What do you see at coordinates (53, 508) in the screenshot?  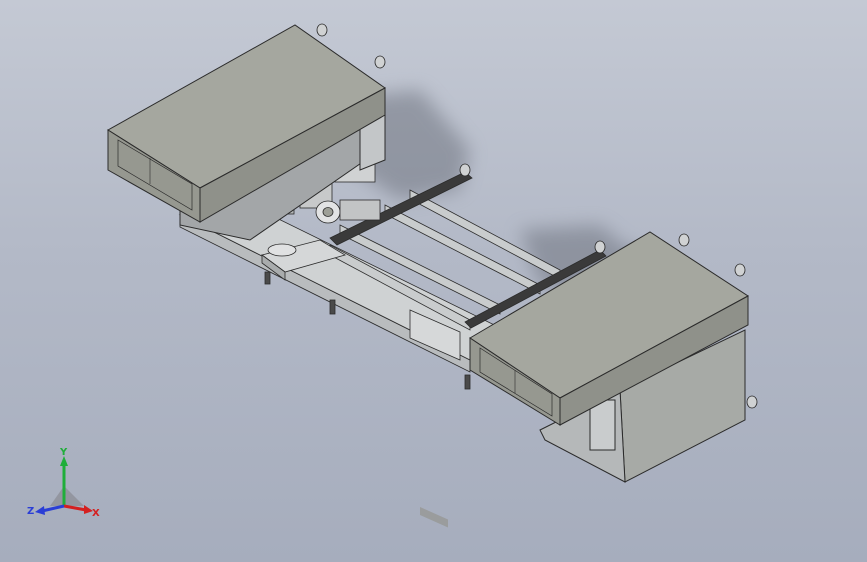 I see `triad-z-axis` at bounding box center [53, 508].